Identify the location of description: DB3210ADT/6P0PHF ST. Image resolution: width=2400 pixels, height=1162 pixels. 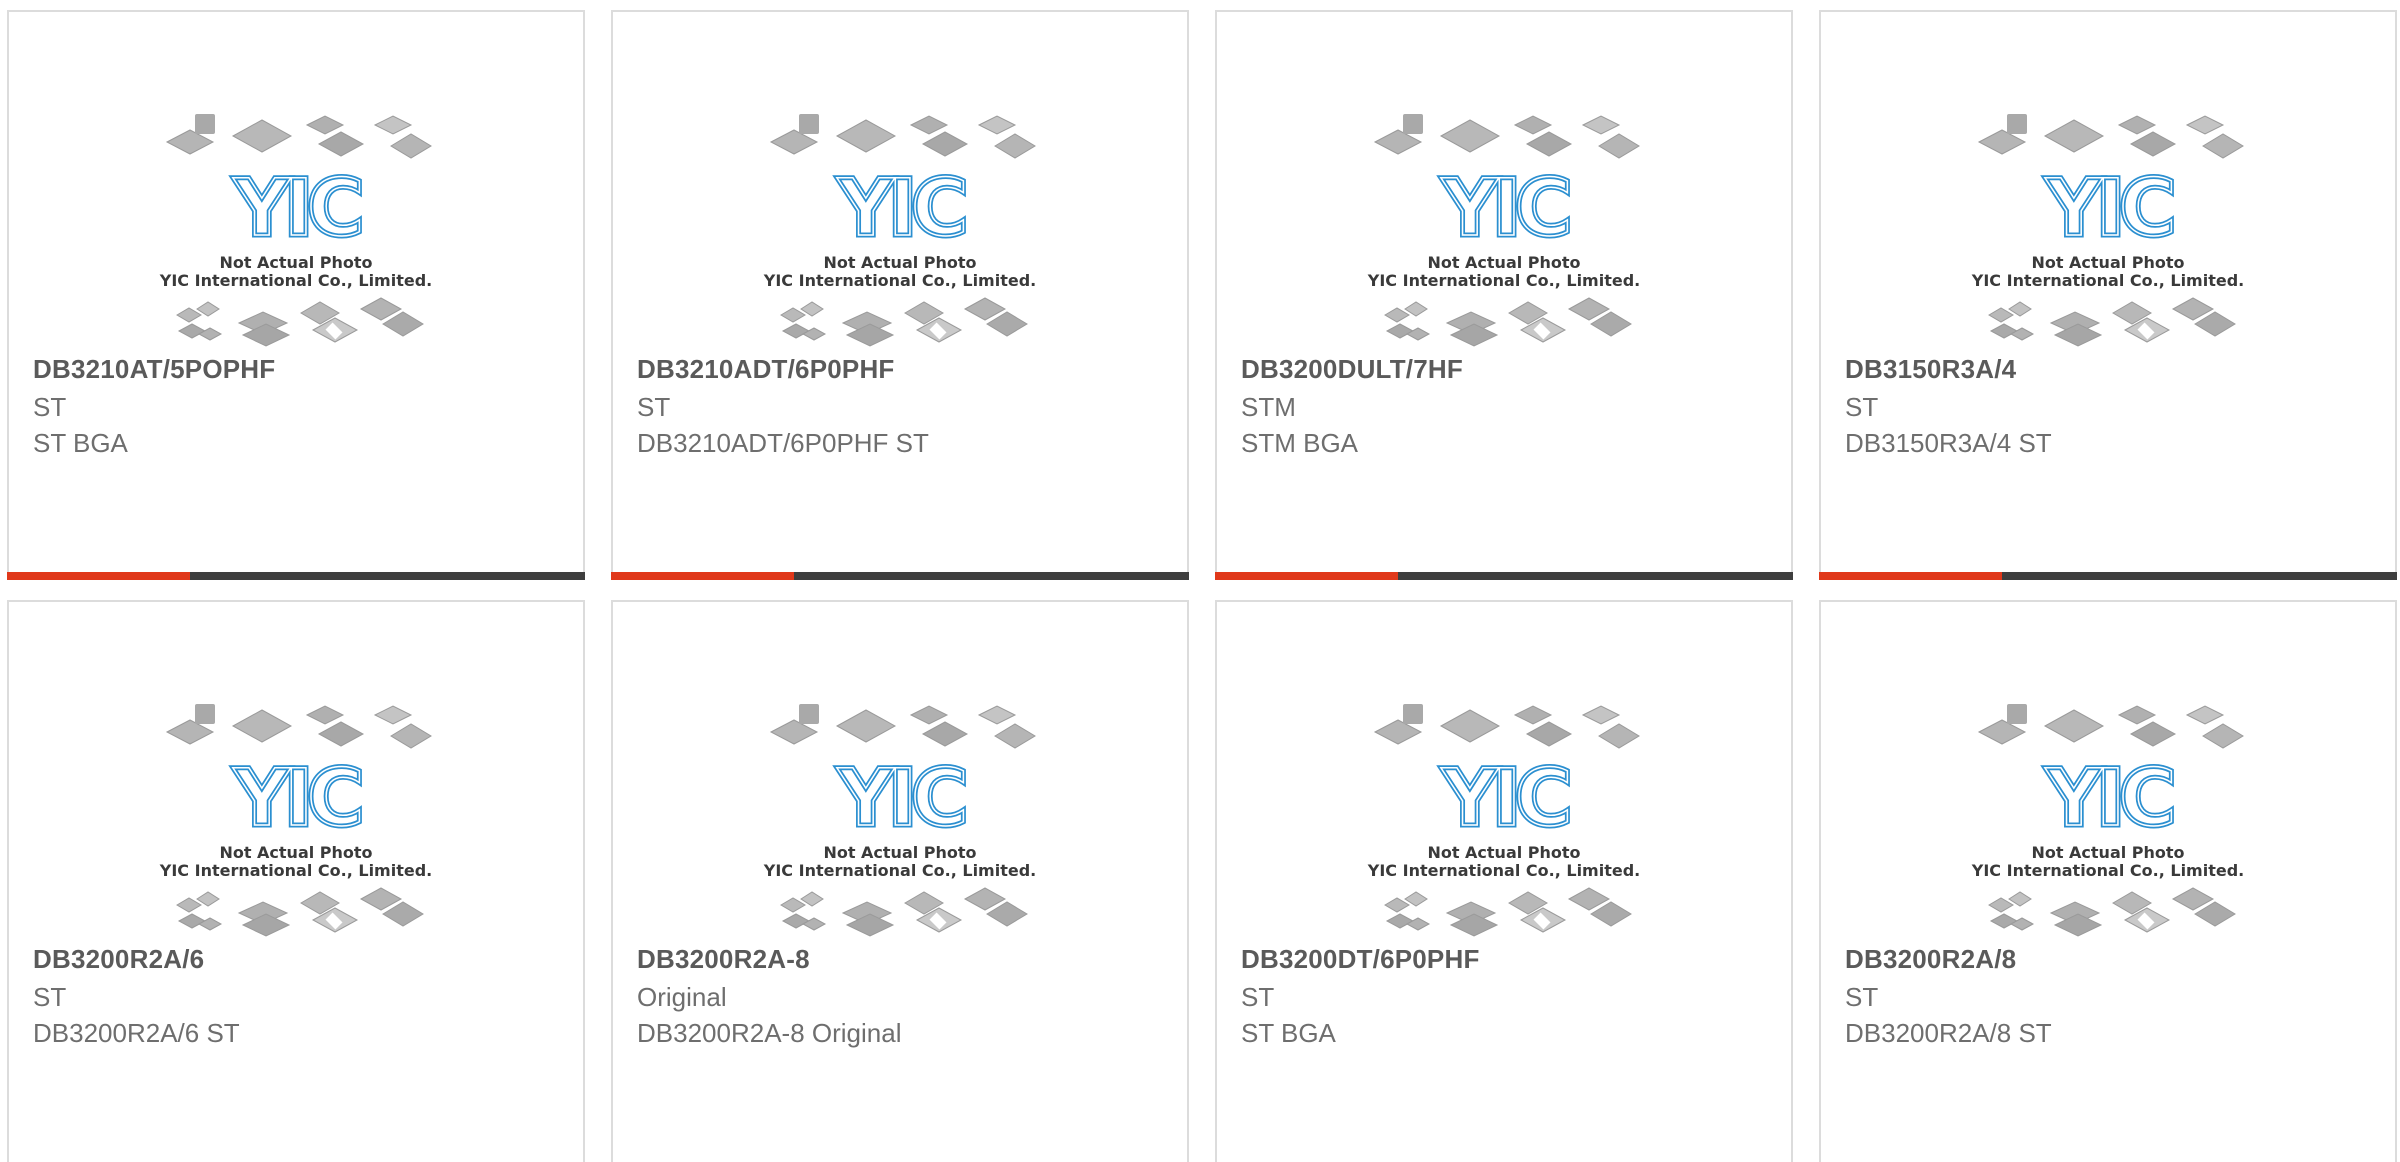
(783, 443).